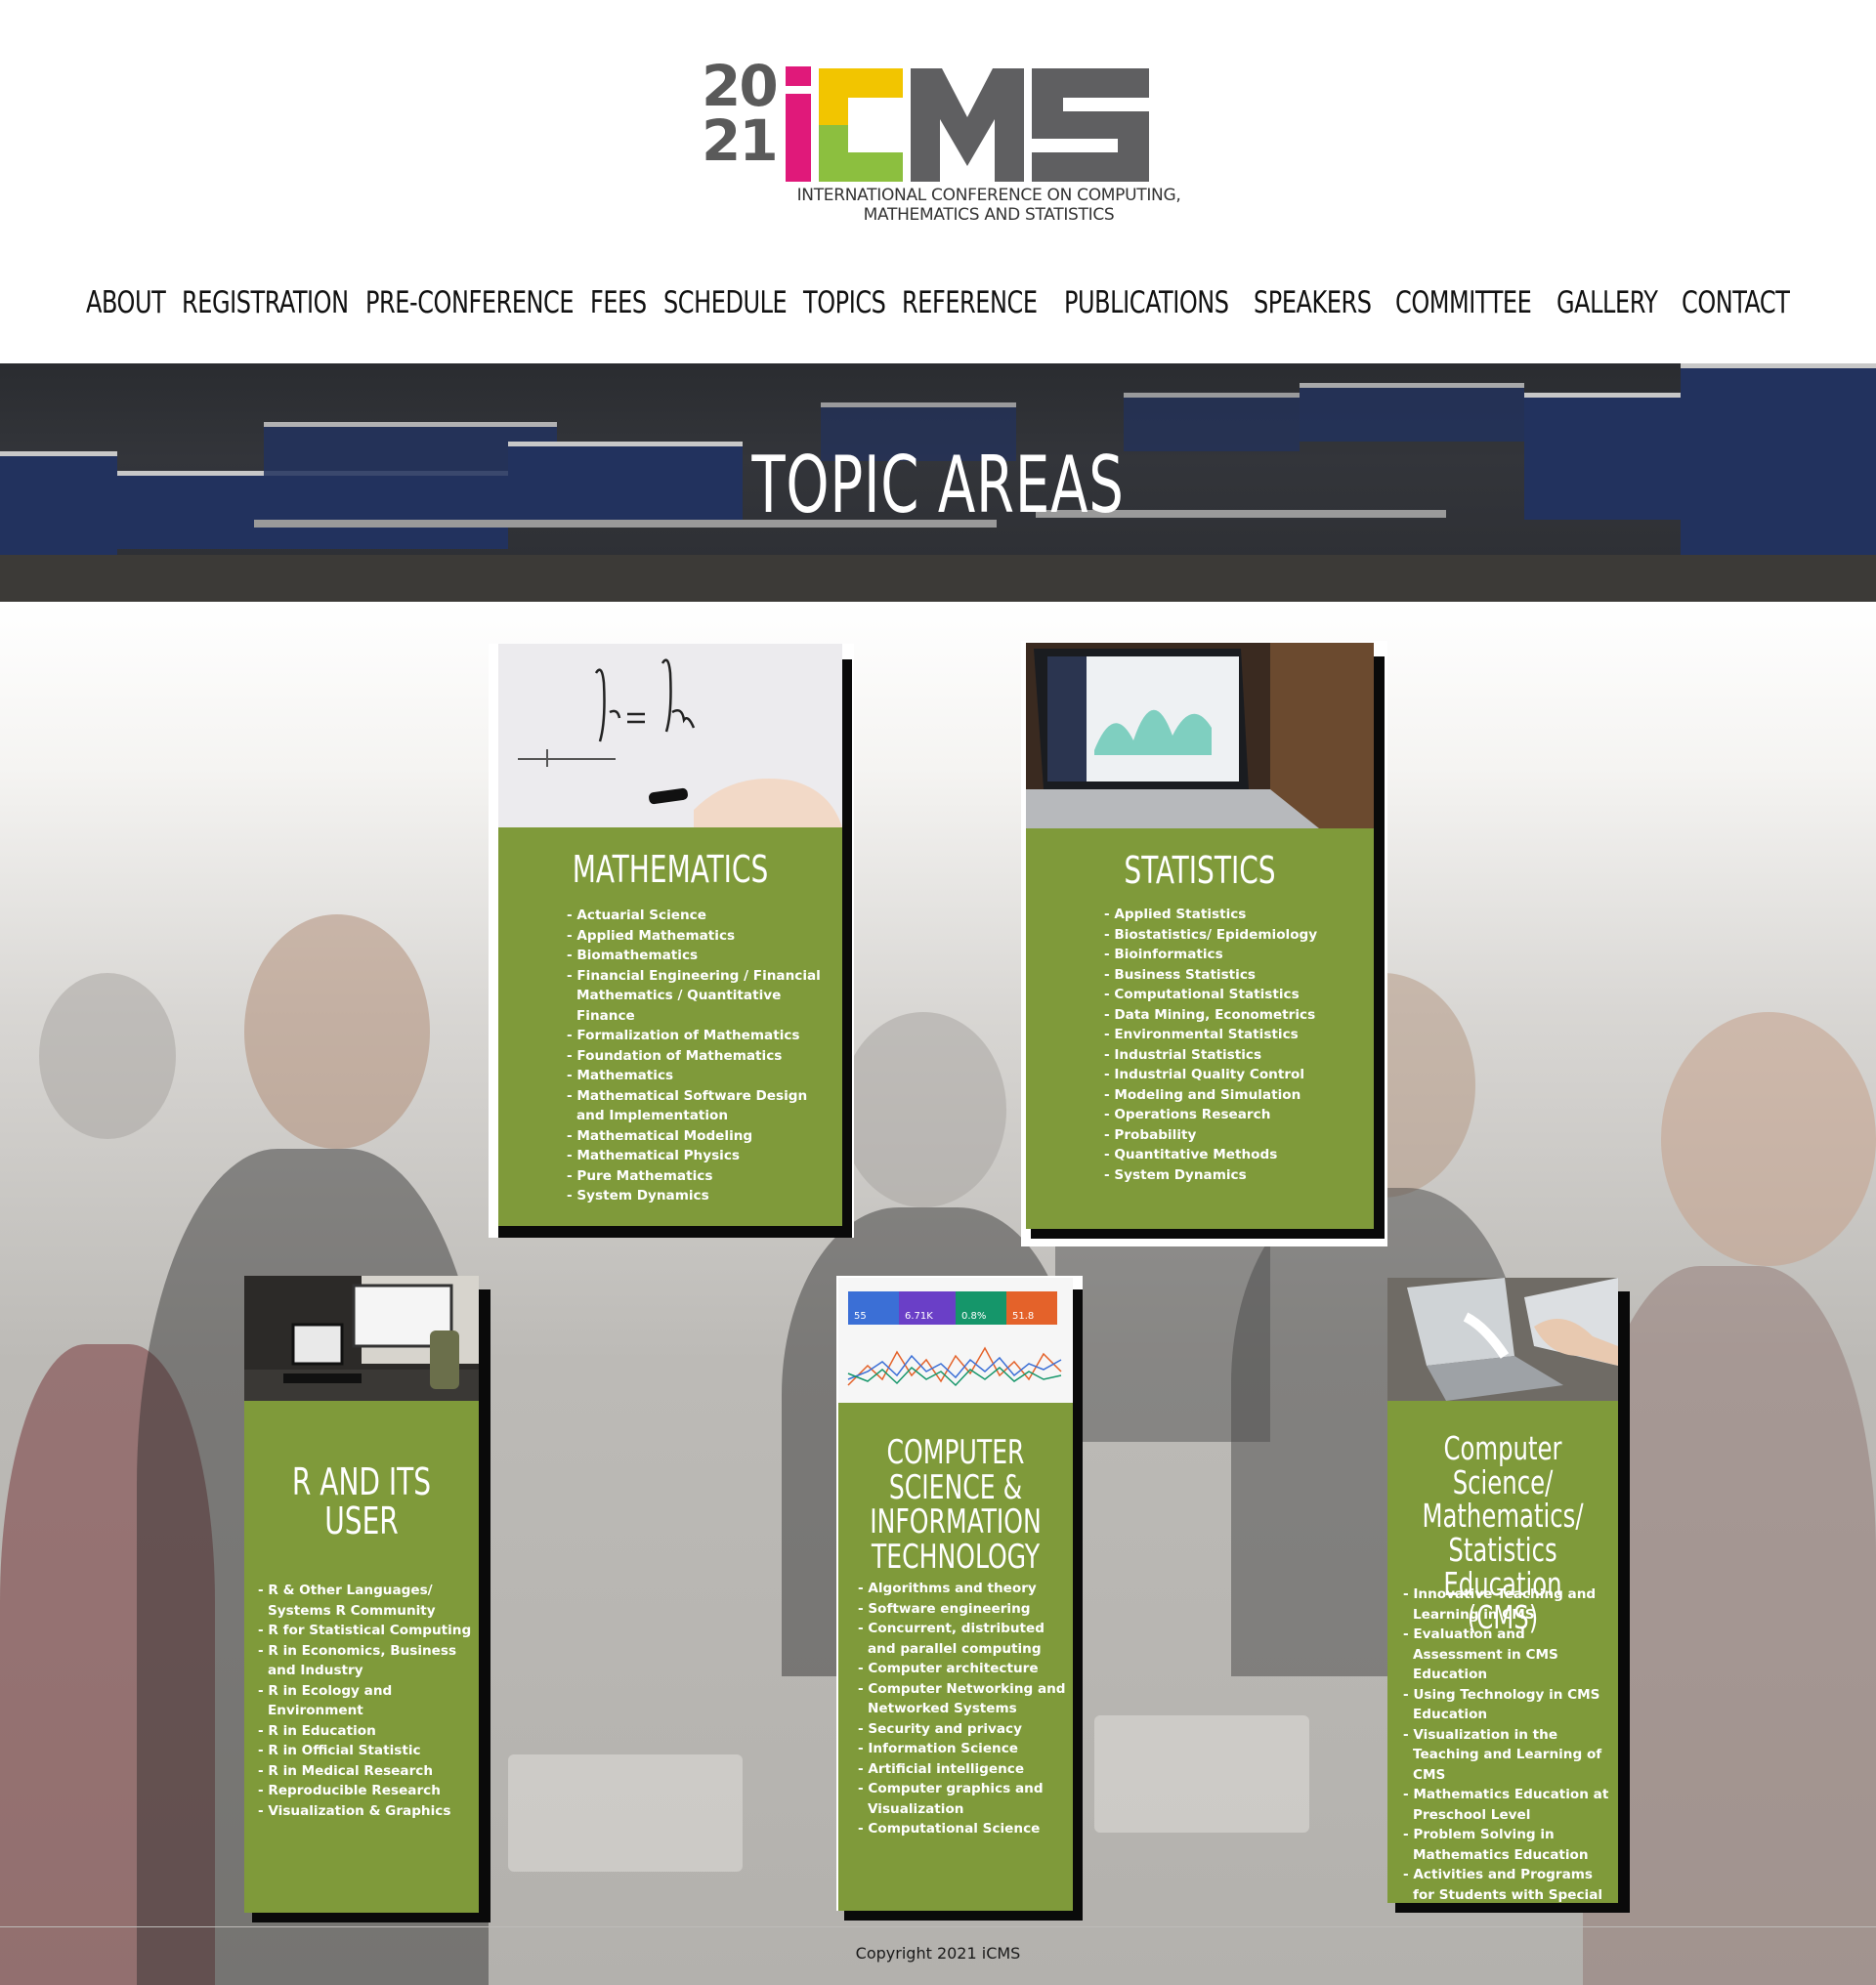 Image resolution: width=1876 pixels, height=1985 pixels. I want to click on copyright-text: Copyright 2021 iCMS, so click(938, 1953).